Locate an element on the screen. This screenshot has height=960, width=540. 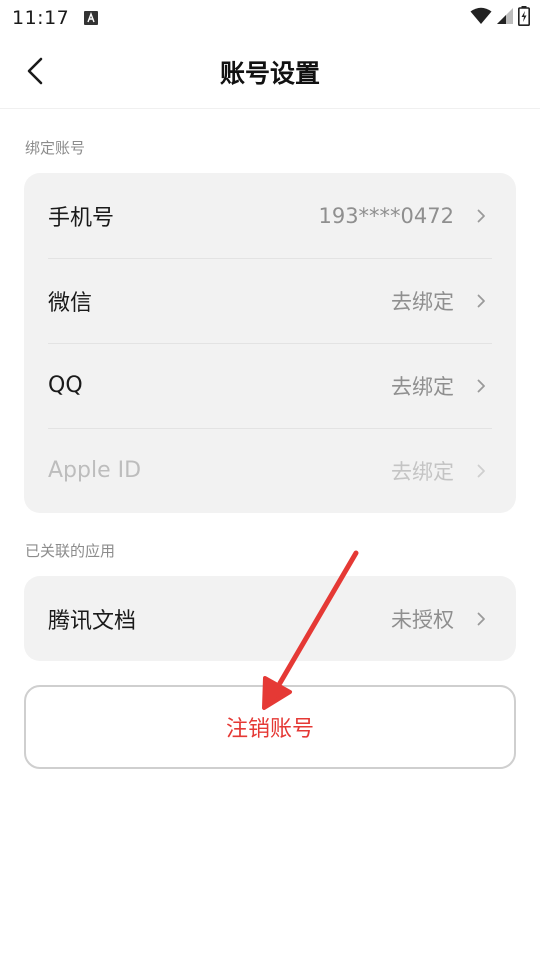
status-bar: 11:17 is located at coordinates (270, 18).